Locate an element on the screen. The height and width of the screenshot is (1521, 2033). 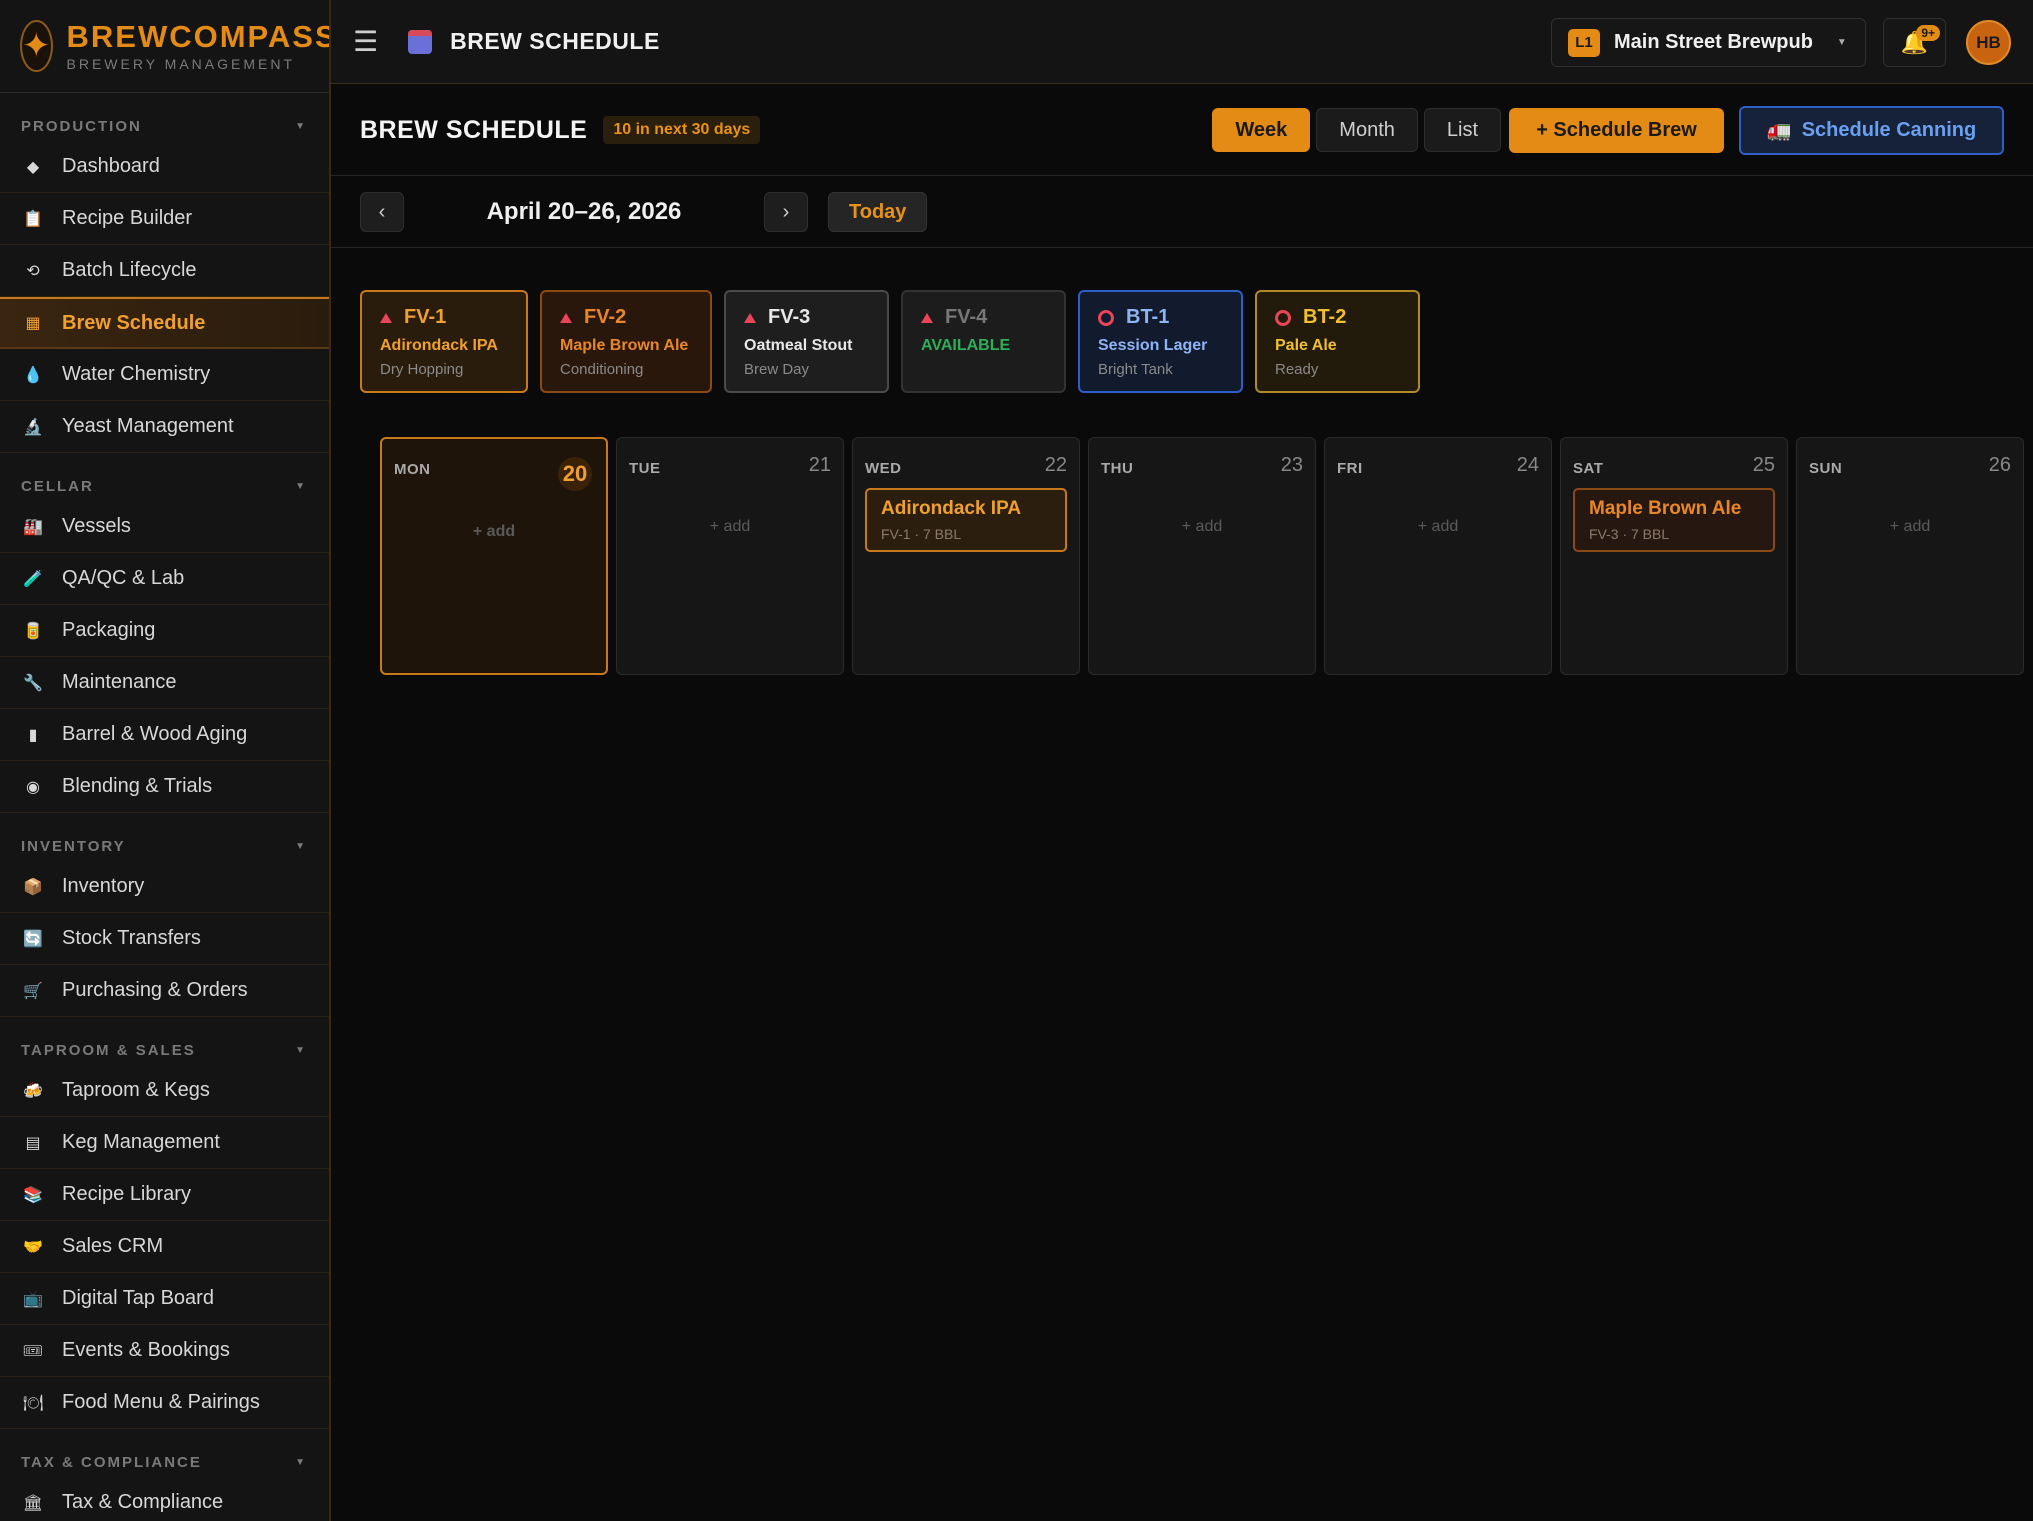
schedule-canning-button: 🚛 Schedule Canning is located at coordinates (1871, 130).